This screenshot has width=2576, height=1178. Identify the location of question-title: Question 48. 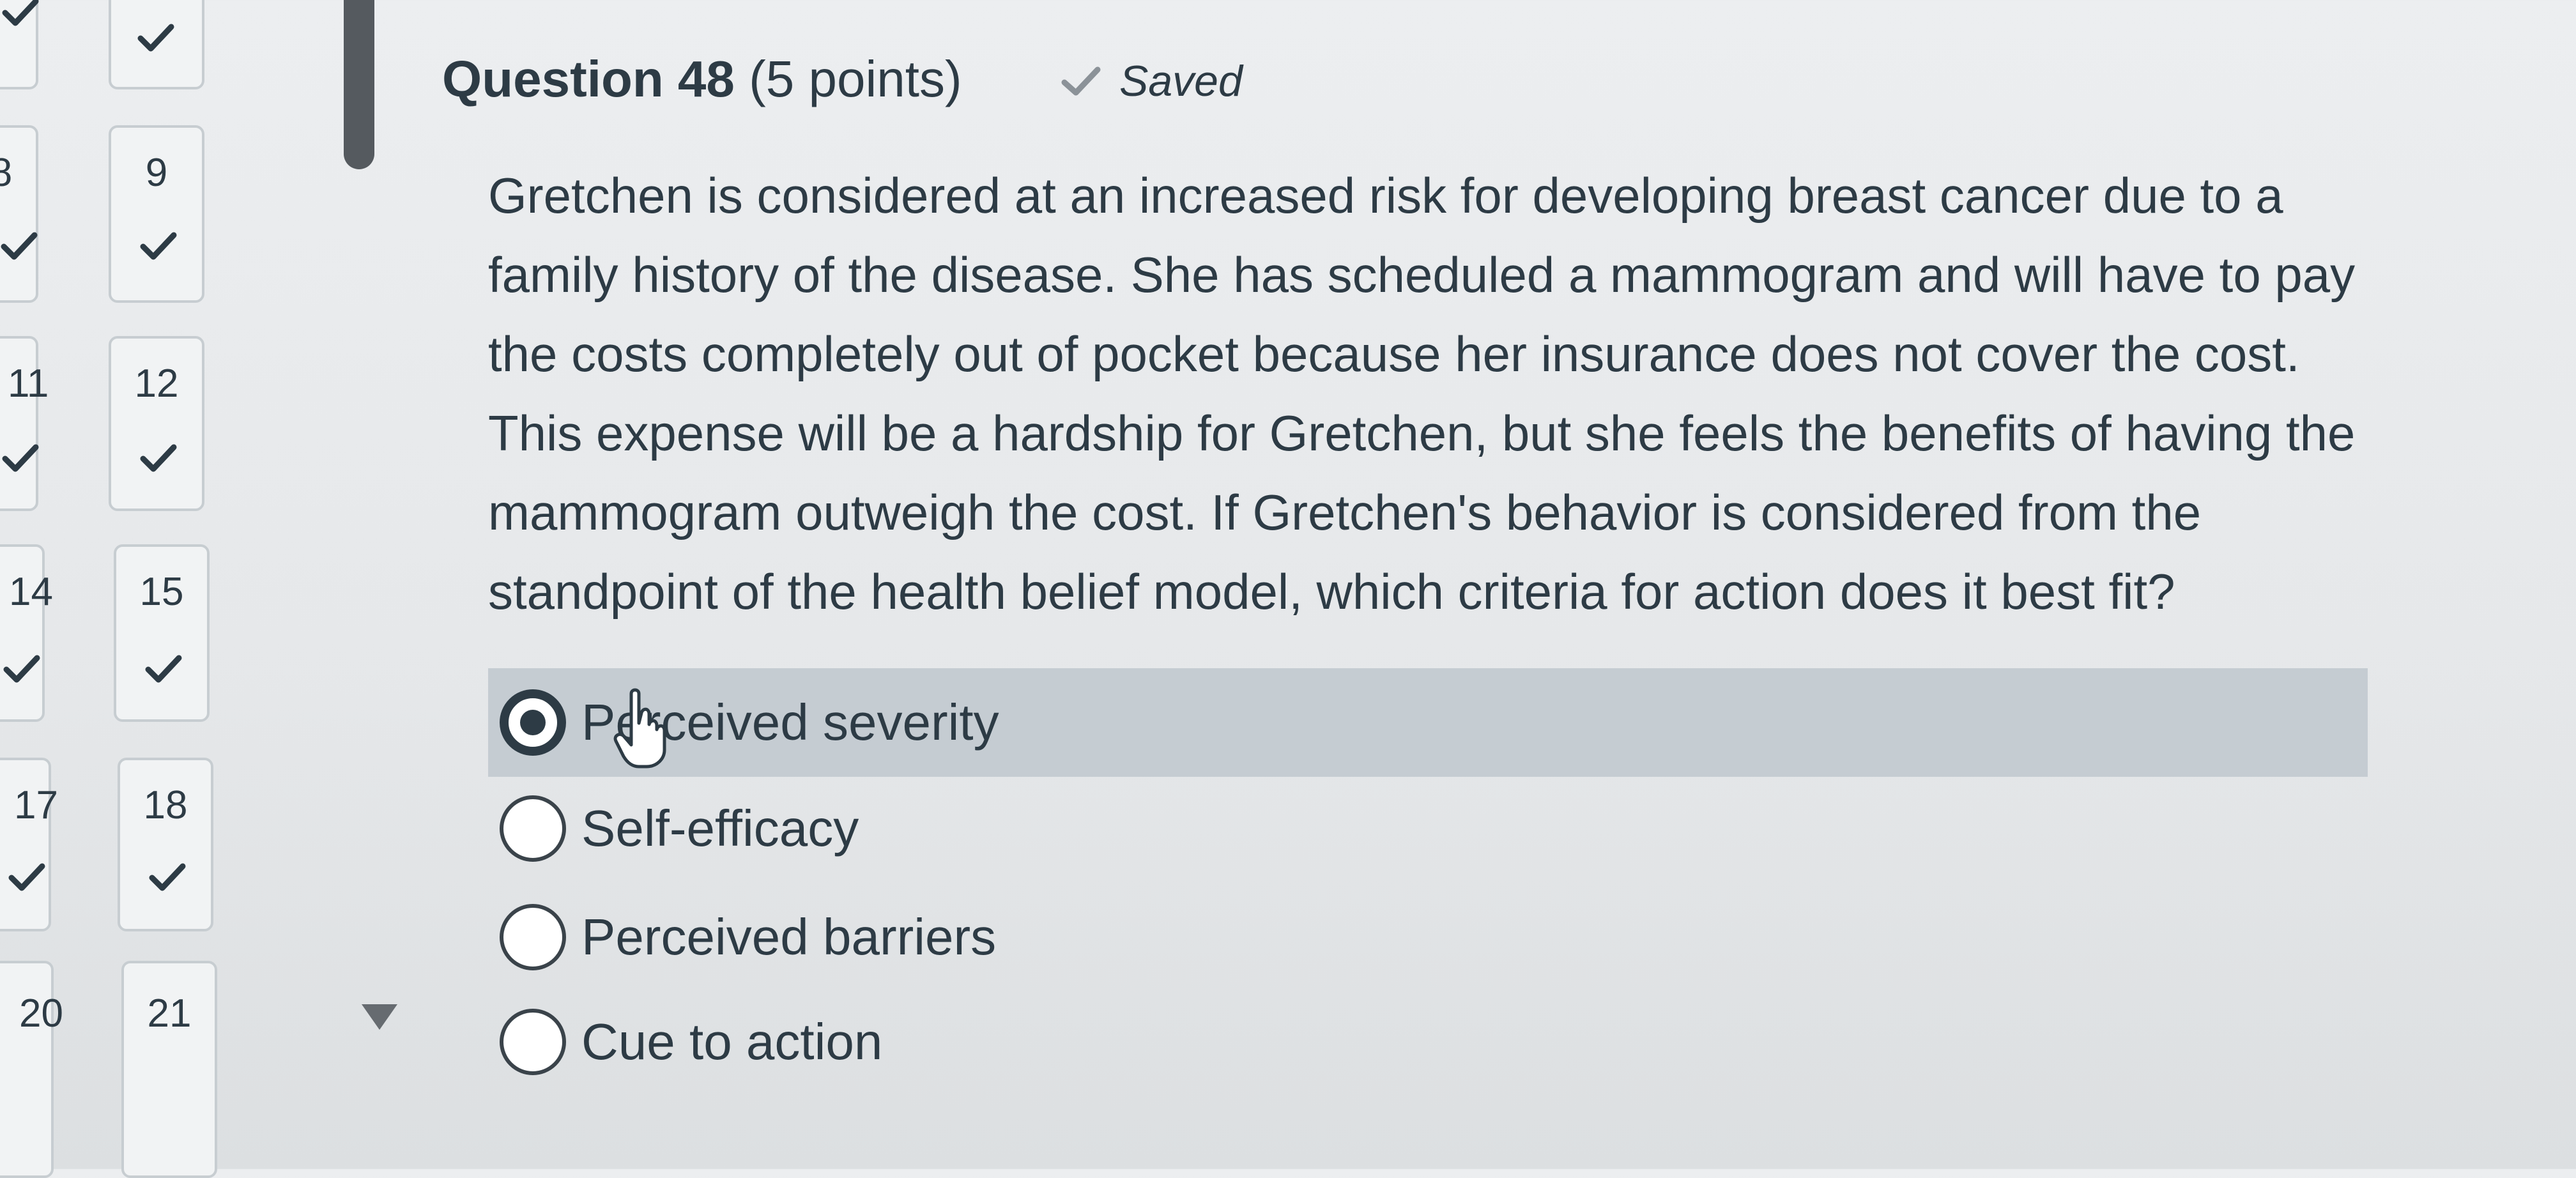
(588, 78).